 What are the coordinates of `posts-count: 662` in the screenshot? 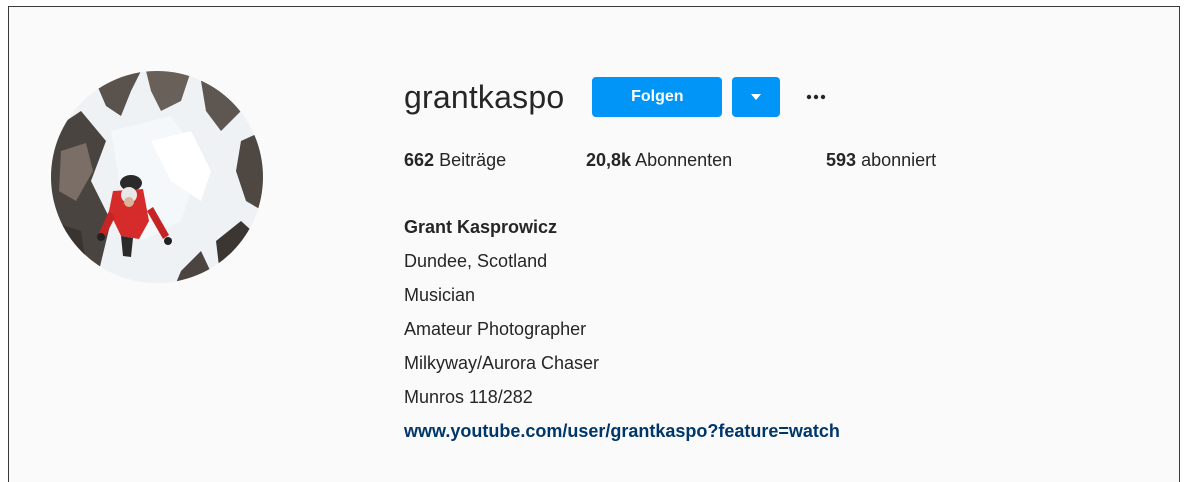 It's located at (419, 160).